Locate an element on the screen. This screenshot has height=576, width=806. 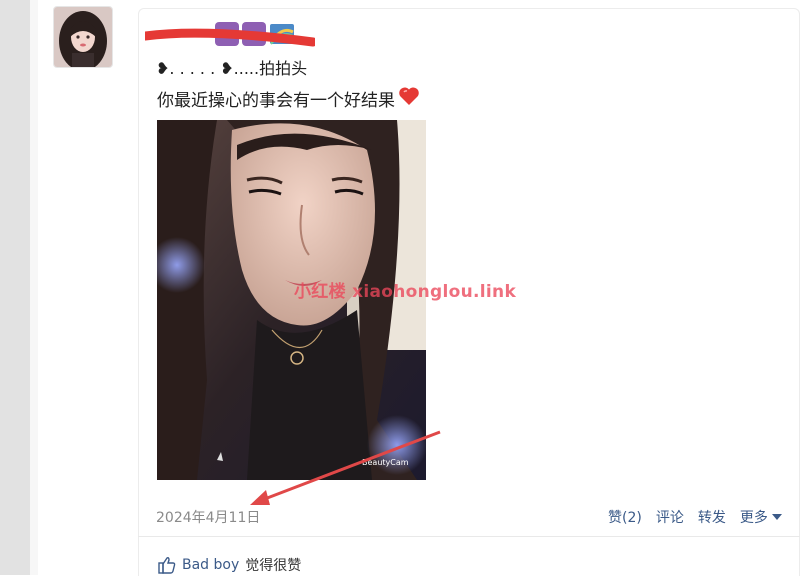
username-redacted is located at coordinates (229, 34).